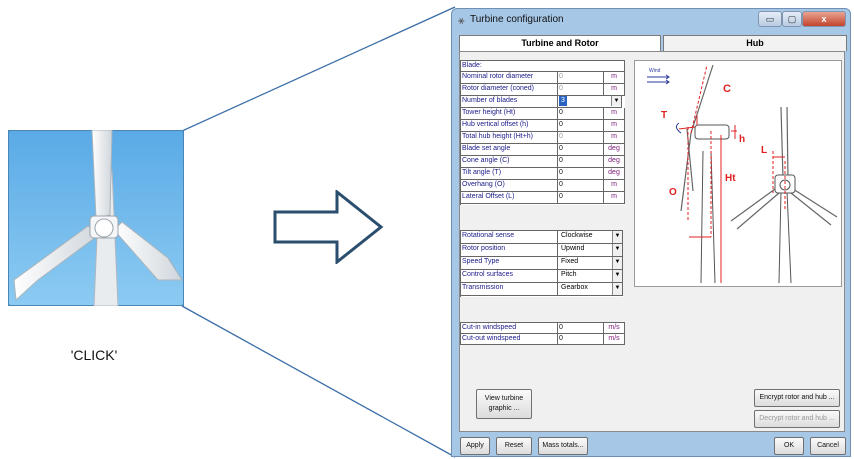 The image size is (854, 459). I want to click on blade-row-label: Blade set angle, so click(509, 150).